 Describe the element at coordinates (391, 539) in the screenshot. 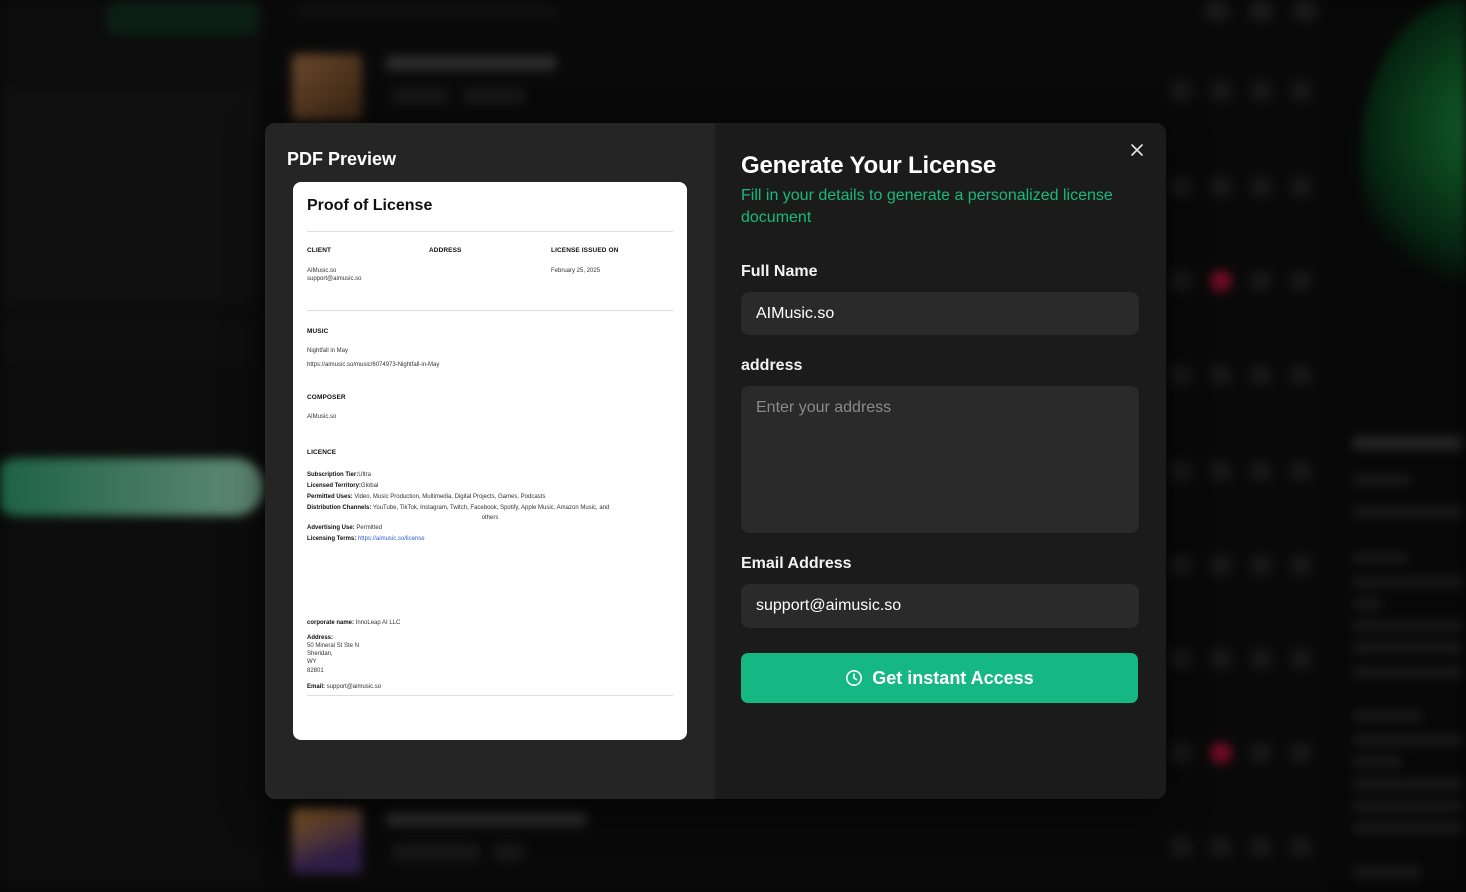

I see `pdf-terms-link: https://aimusic.so/license` at that location.